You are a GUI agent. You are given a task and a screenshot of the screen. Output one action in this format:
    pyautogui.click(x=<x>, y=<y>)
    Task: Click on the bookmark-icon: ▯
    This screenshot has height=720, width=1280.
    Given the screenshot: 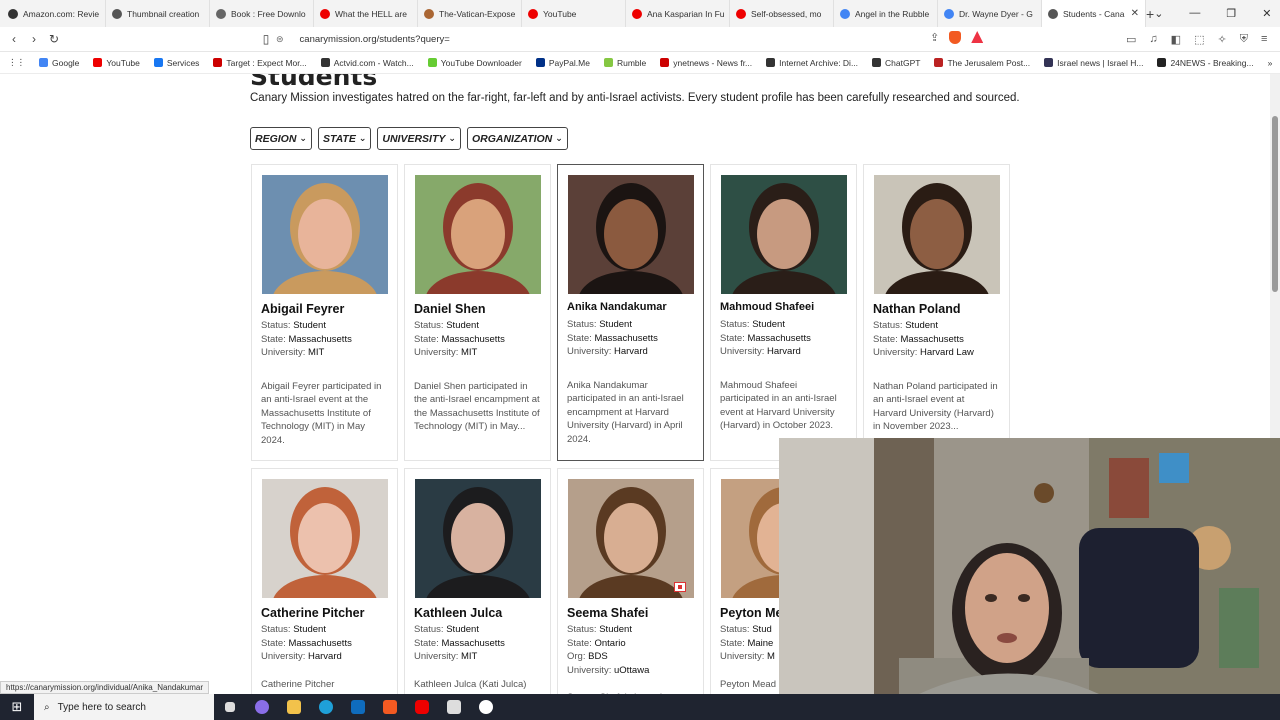 What is the action you would take?
    pyautogui.click(x=266, y=39)
    